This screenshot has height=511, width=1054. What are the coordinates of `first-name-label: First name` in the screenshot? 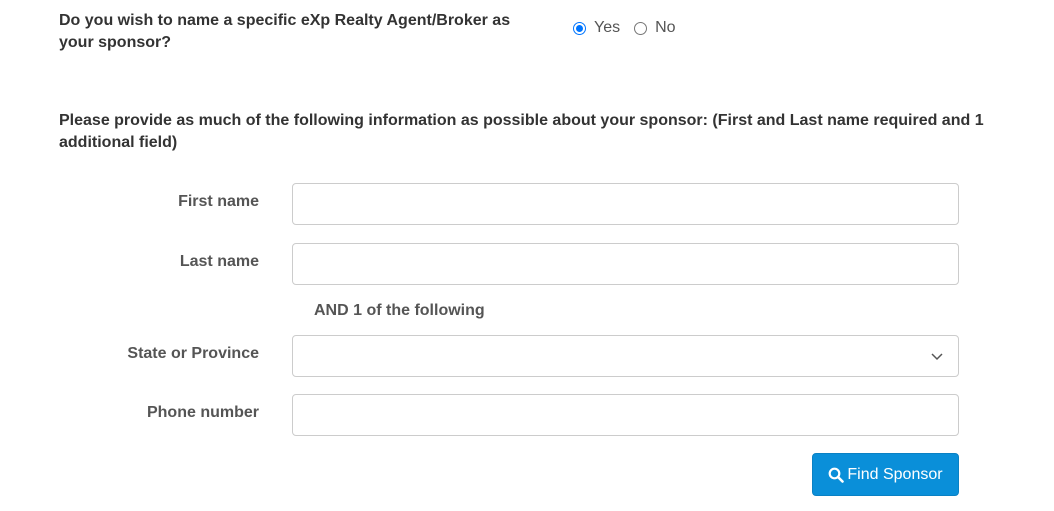 It's located at (218, 201).